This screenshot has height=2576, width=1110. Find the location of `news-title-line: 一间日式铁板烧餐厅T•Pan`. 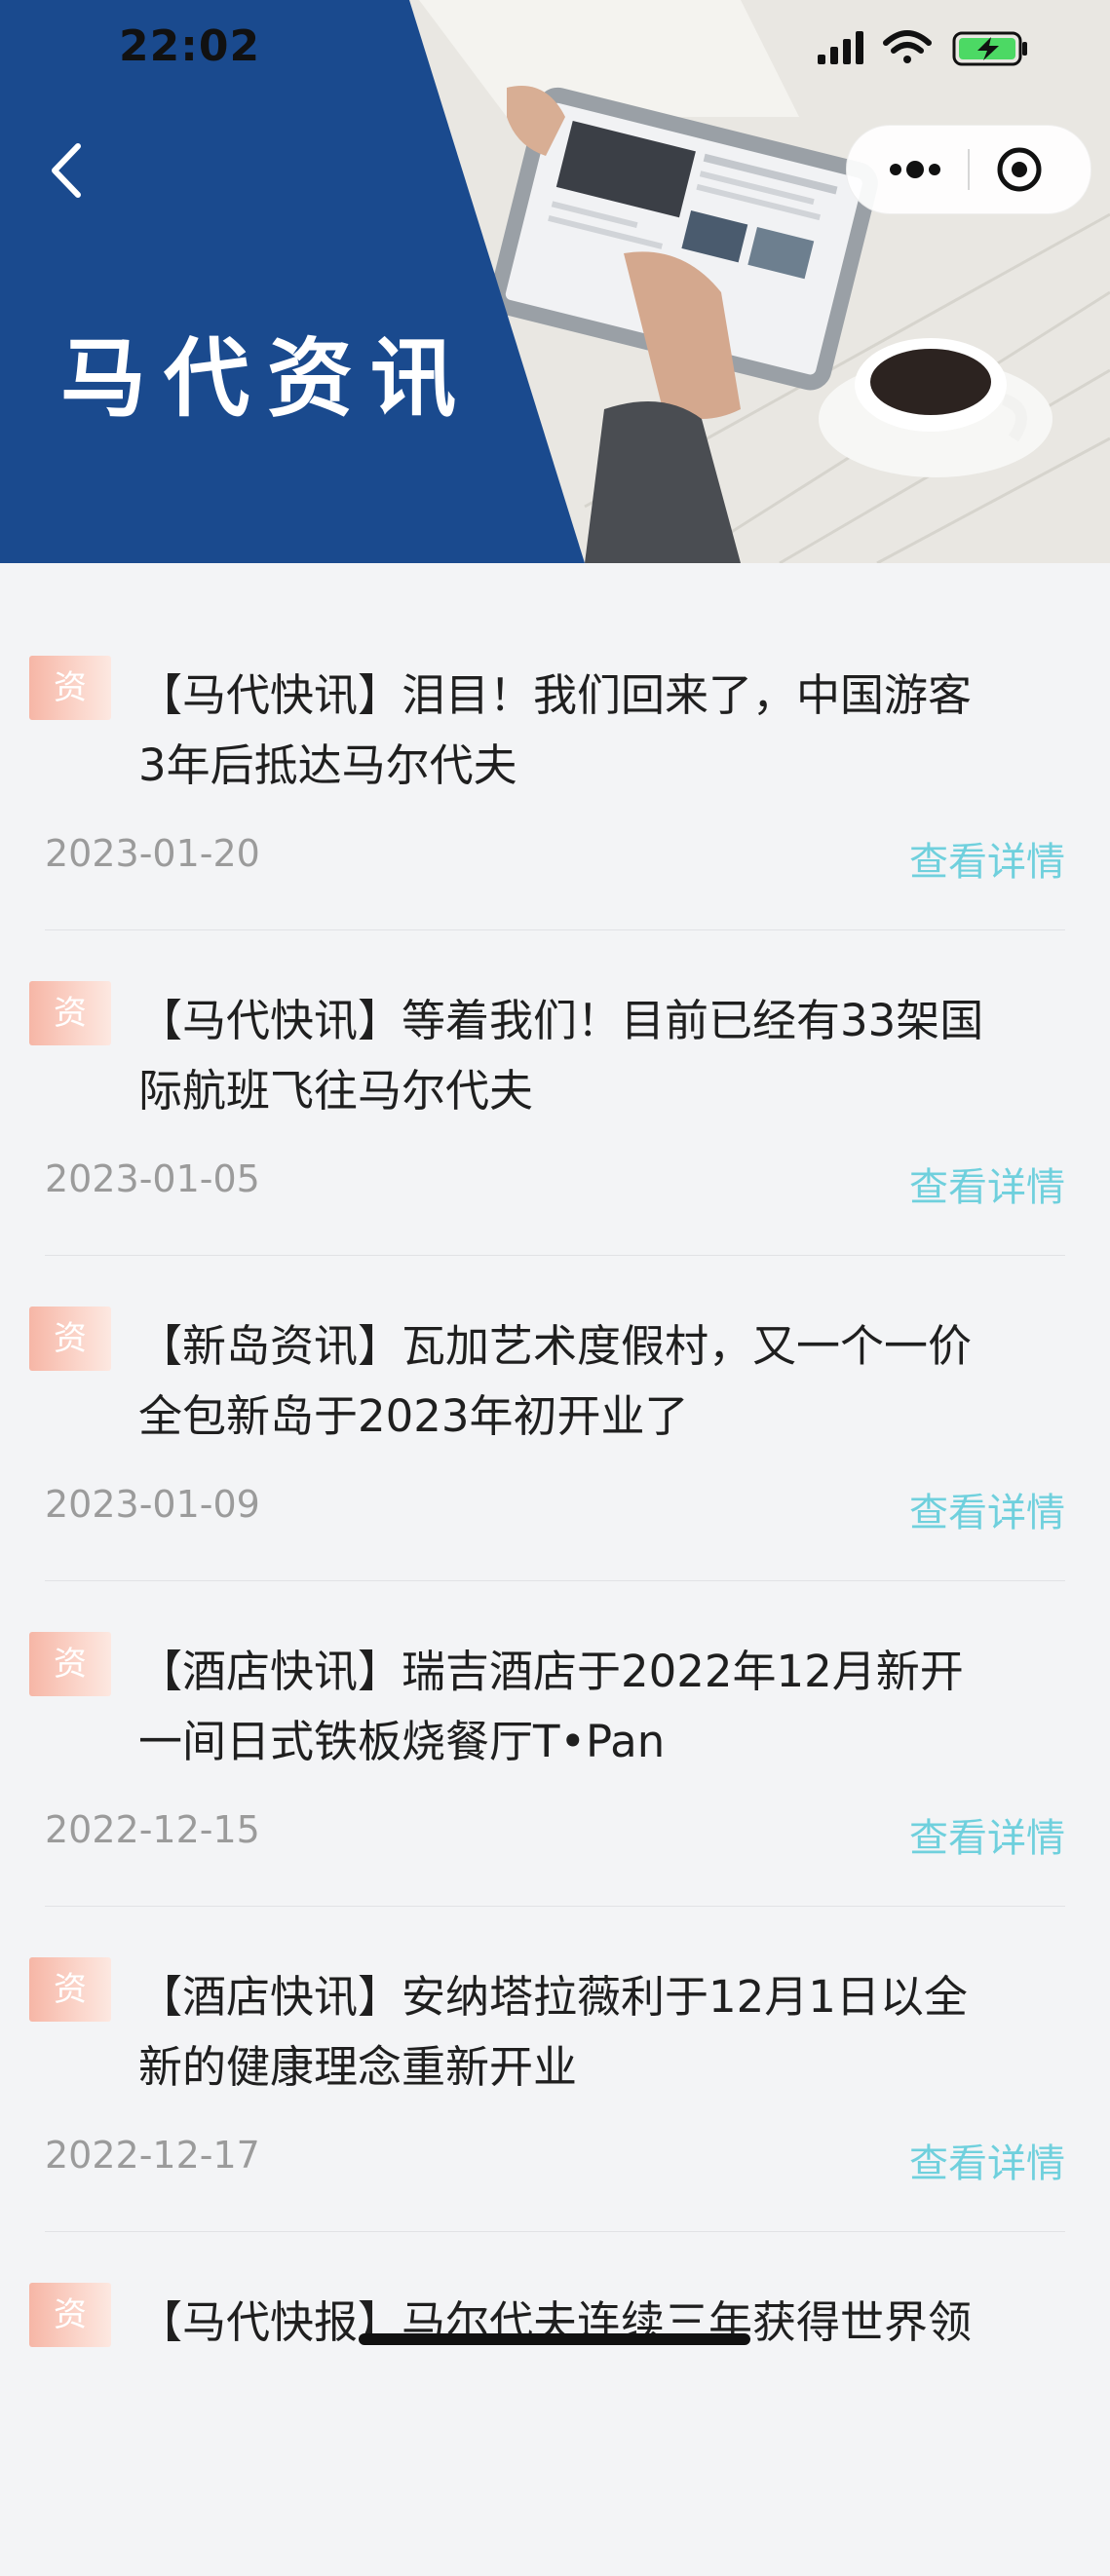

news-title-line: 一间日式铁板烧餐厅T•Pan is located at coordinates (402, 1741).